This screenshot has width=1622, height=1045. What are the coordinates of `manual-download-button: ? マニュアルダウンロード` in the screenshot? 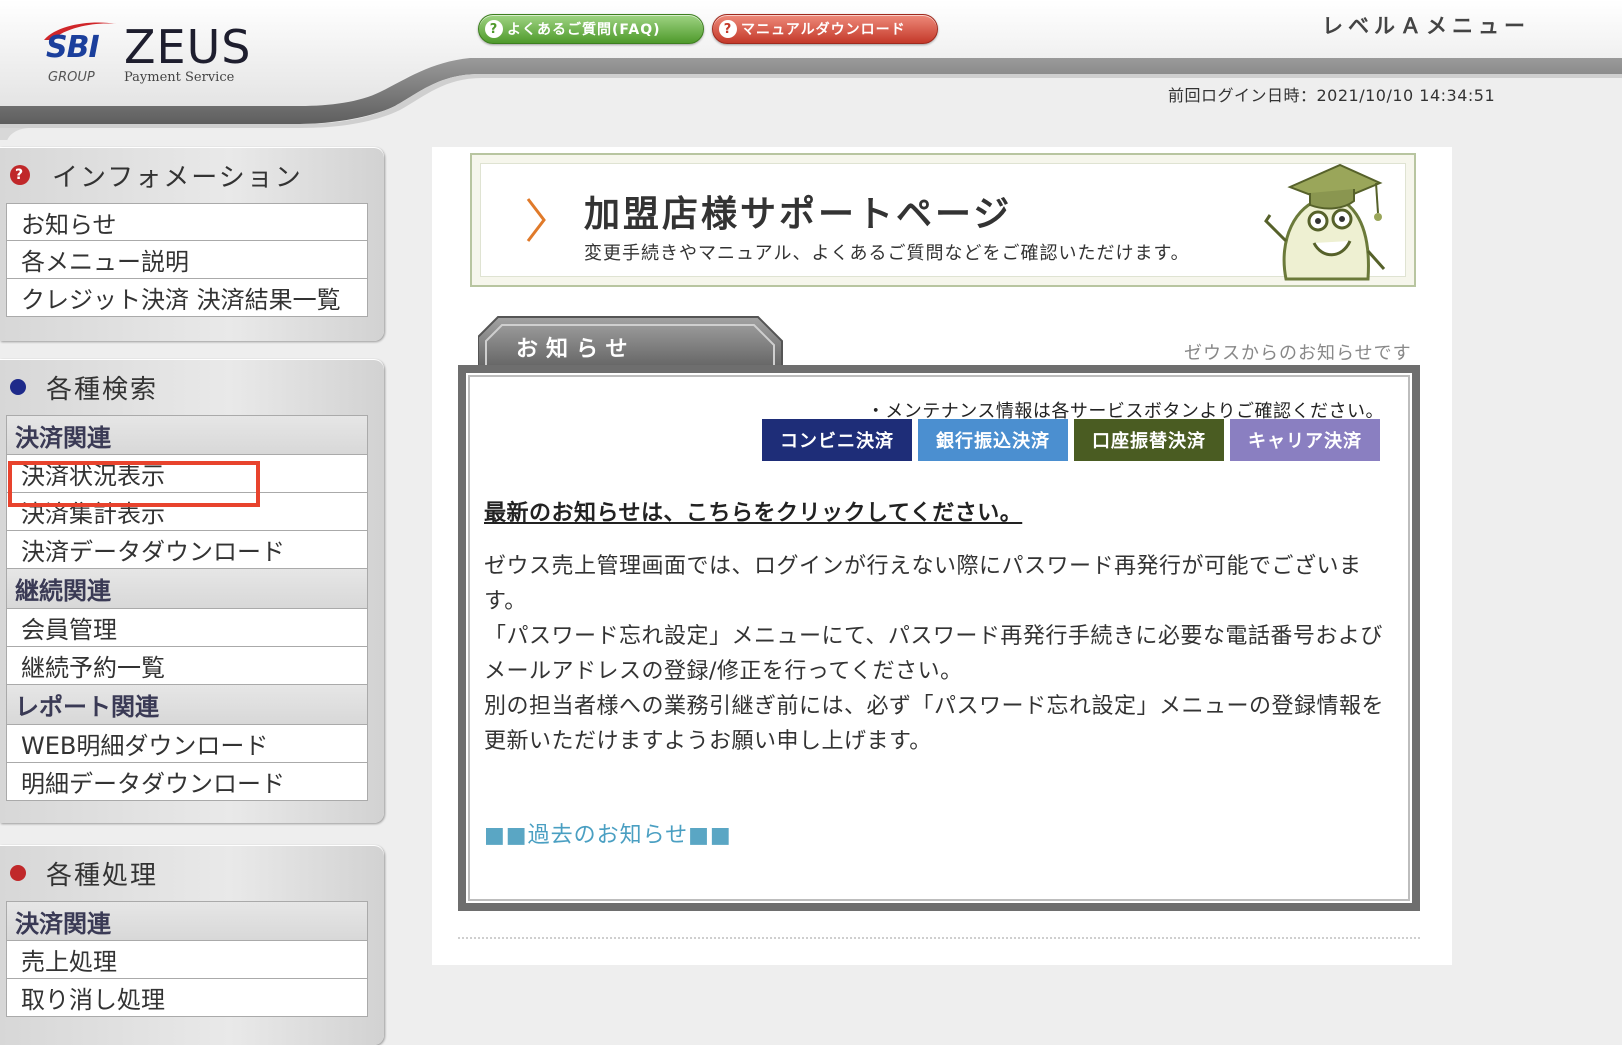 It's located at (825, 29).